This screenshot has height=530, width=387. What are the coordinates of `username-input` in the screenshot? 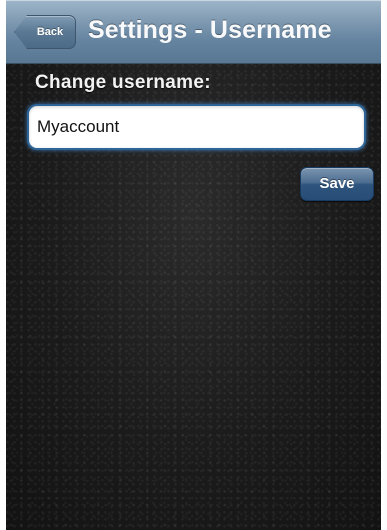 It's located at (196, 127).